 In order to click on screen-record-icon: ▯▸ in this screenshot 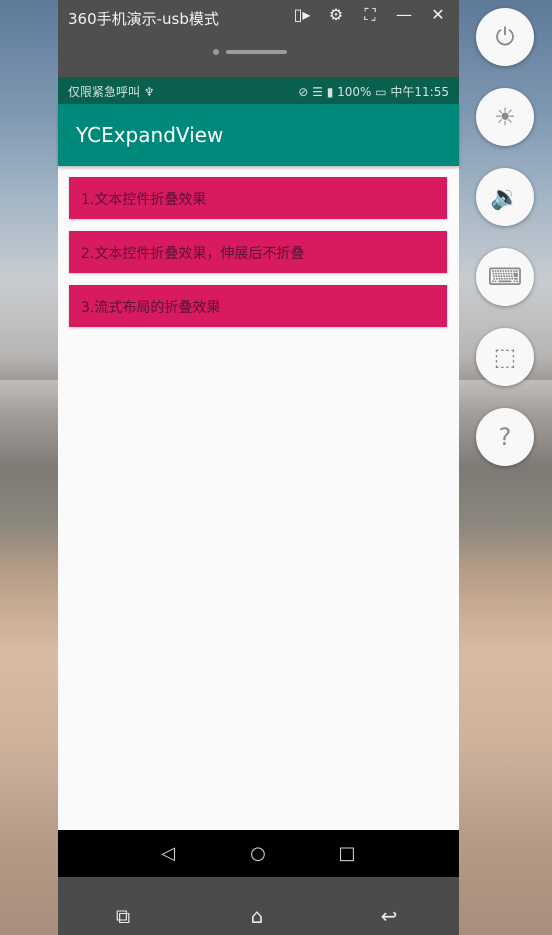, I will do `click(302, 15)`.